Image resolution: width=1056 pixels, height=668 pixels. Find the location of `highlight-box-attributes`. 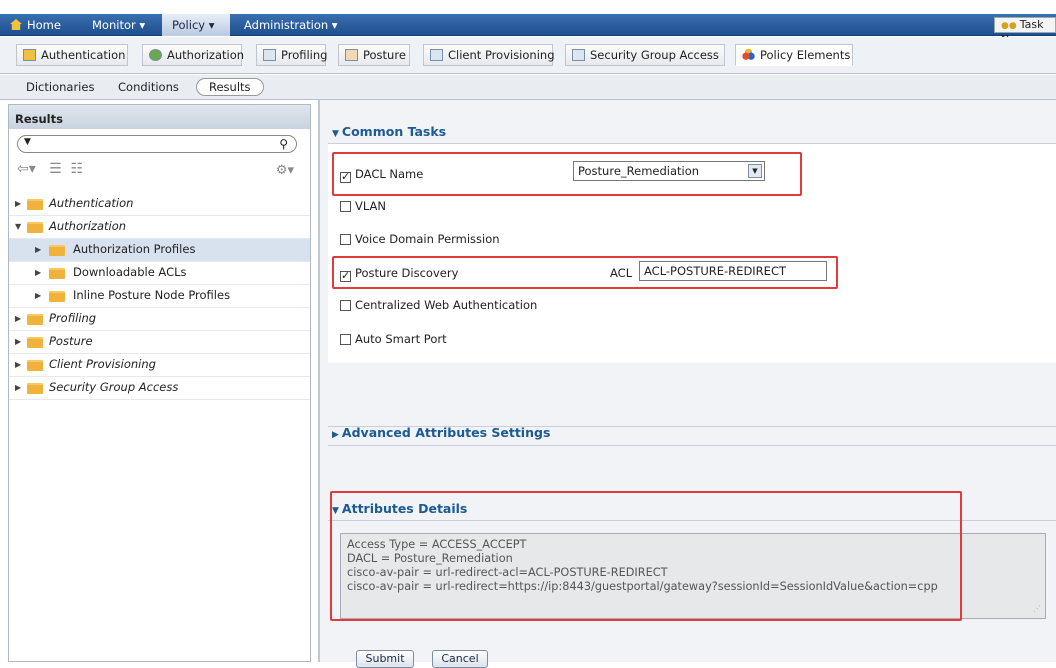

highlight-box-attributes is located at coordinates (646, 556).